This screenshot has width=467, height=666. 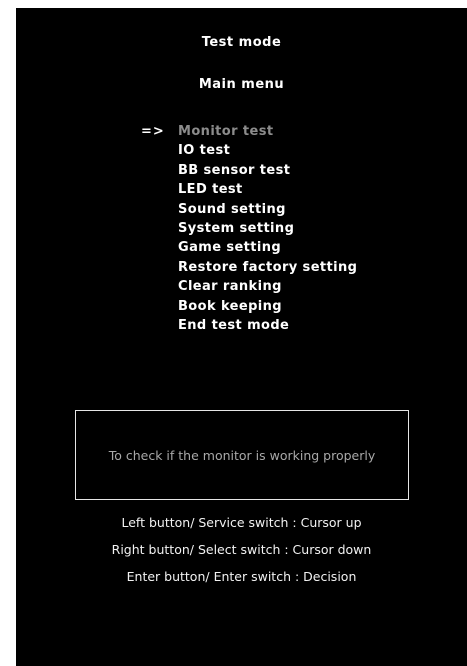 What do you see at coordinates (267, 308) in the screenshot?
I see `menu-item-book-keeping: Book keeping` at bounding box center [267, 308].